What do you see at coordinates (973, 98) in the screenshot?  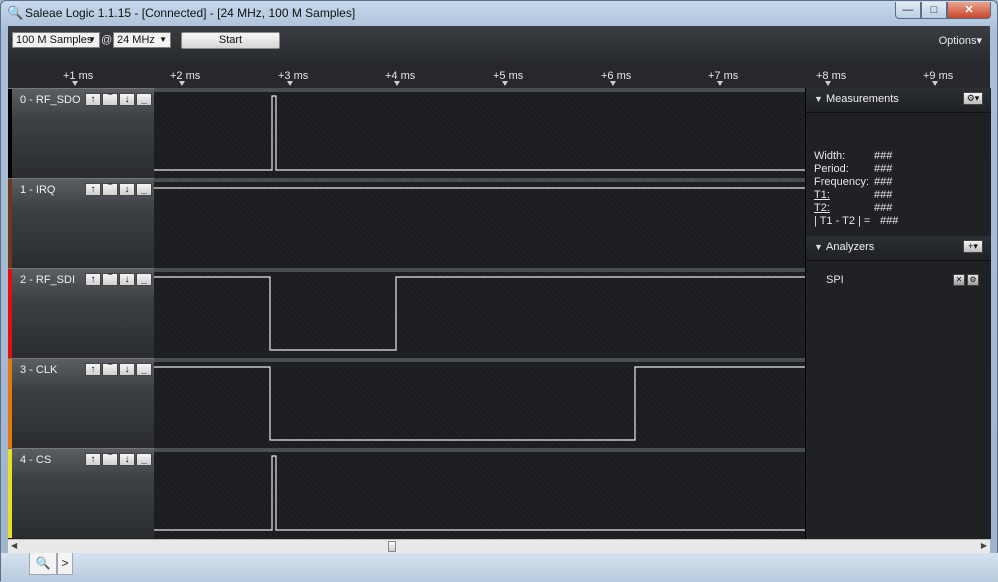 I see `gear-icon: ⚙▾` at bounding box center [973, 98].